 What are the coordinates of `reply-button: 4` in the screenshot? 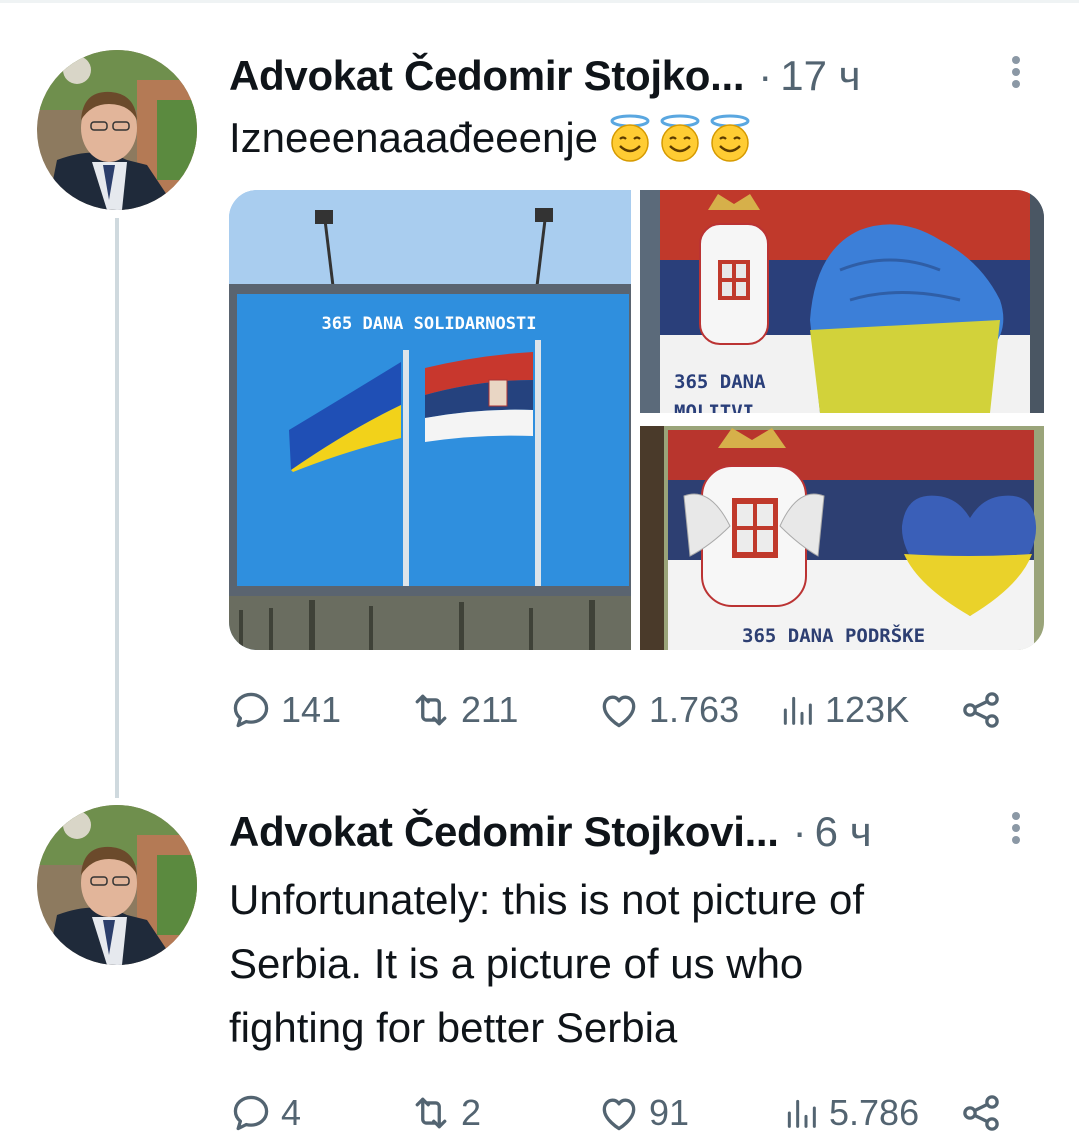 It's located at (265, 1112).